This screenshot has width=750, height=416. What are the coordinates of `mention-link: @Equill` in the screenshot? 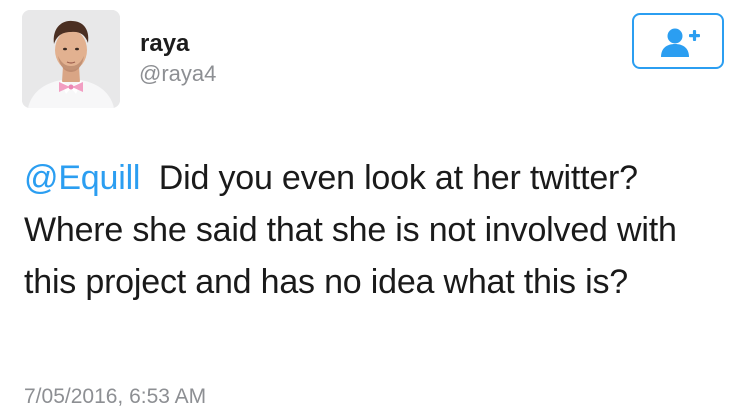 It's located at (82, 178).